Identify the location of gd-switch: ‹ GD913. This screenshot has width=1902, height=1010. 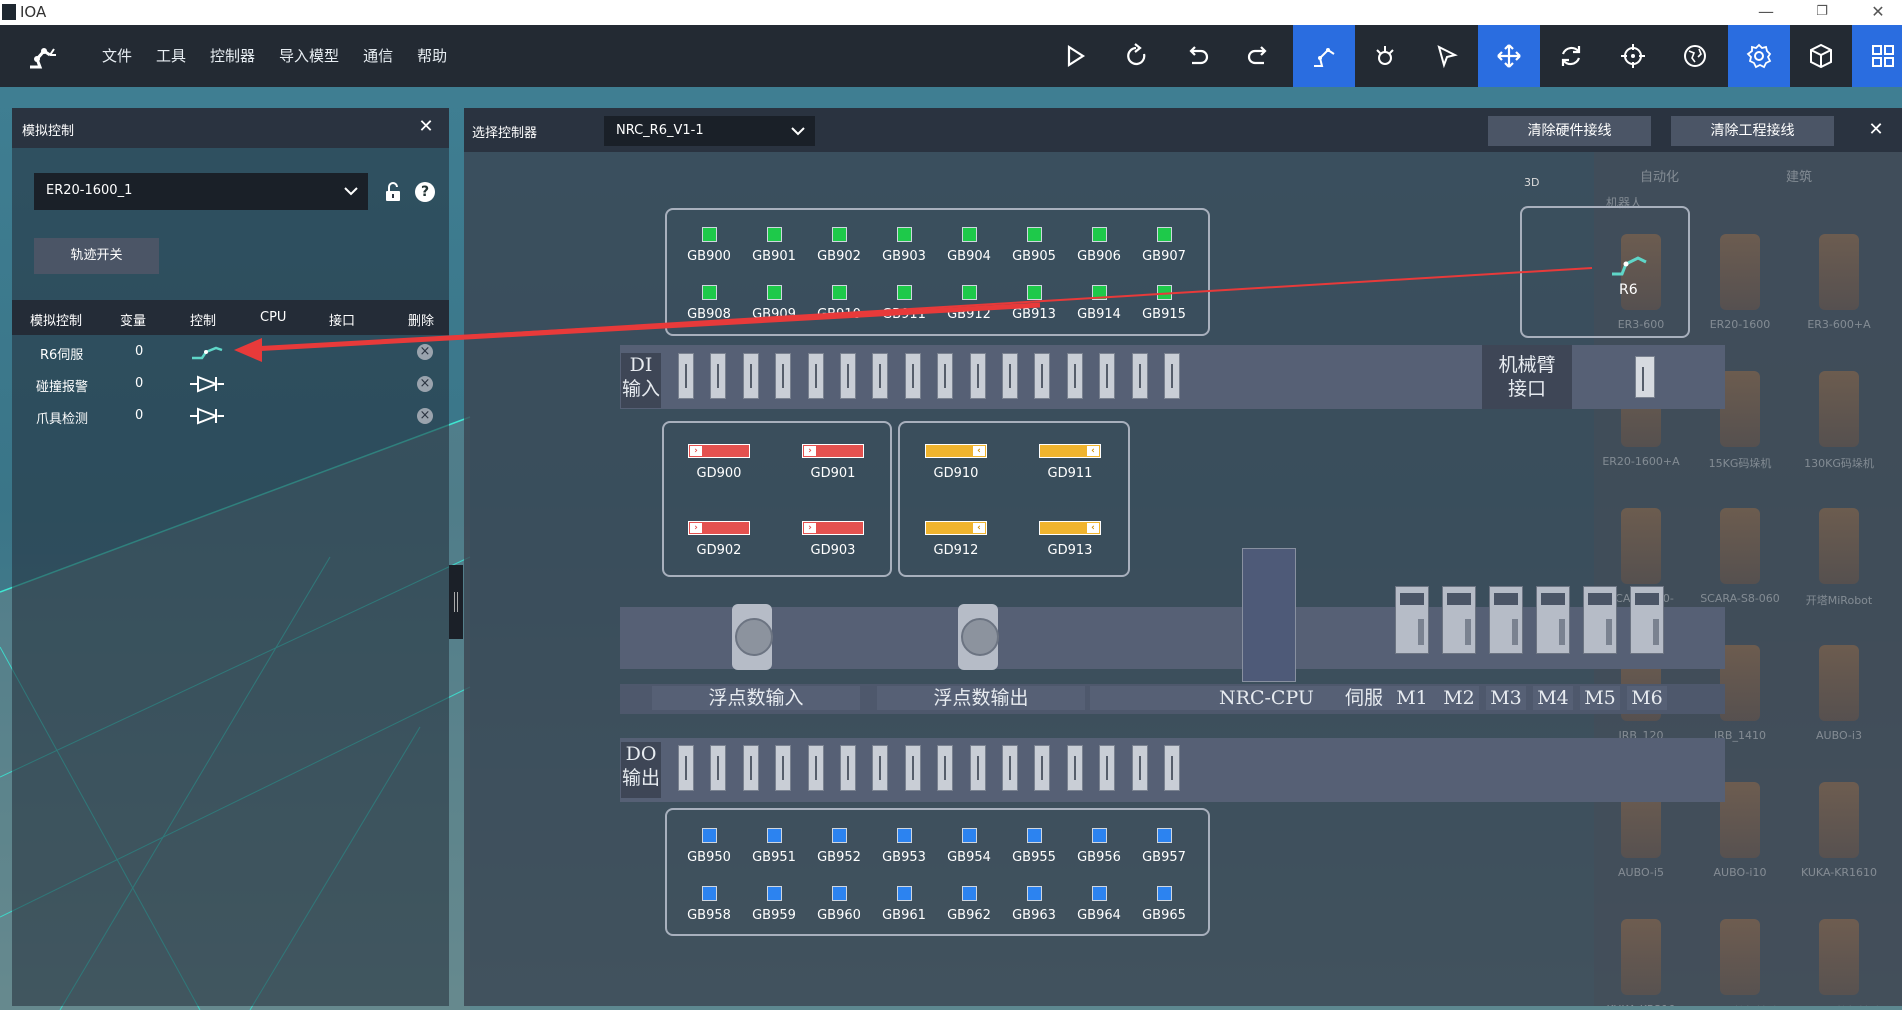
(1070, 539).